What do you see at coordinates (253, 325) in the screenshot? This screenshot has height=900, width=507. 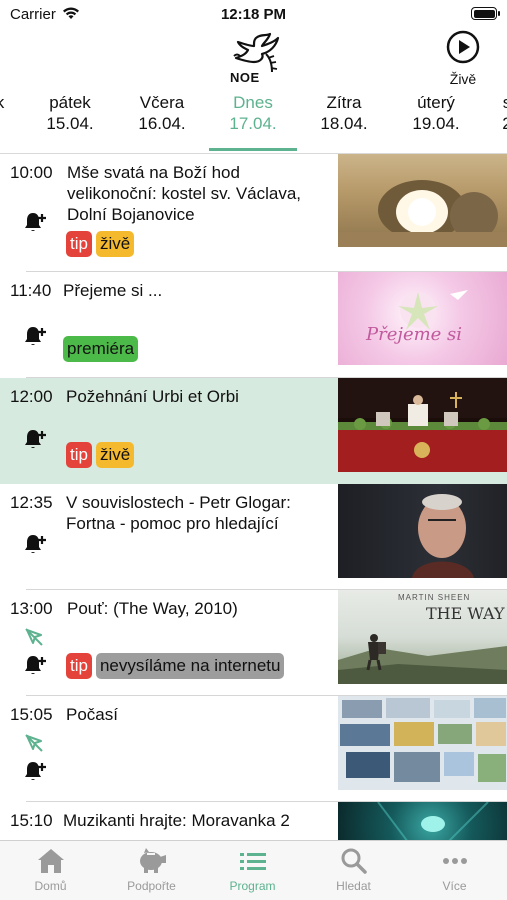 I see `program-row: 11:40 Přejeme si ... premiéra Přejeme si` at bounding box center [253, 325].